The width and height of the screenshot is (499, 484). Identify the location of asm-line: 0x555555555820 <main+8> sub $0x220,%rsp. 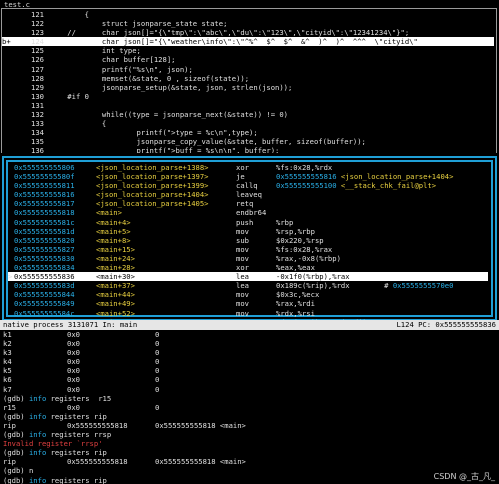
(248, 240).